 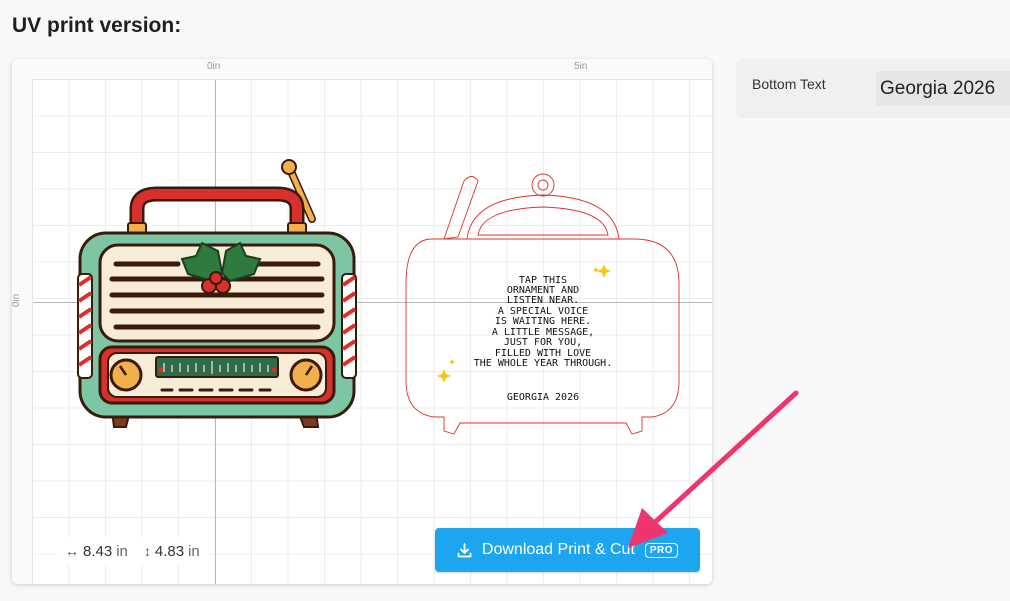 I want to click on radio-illustration, so click(x=217, y=293).